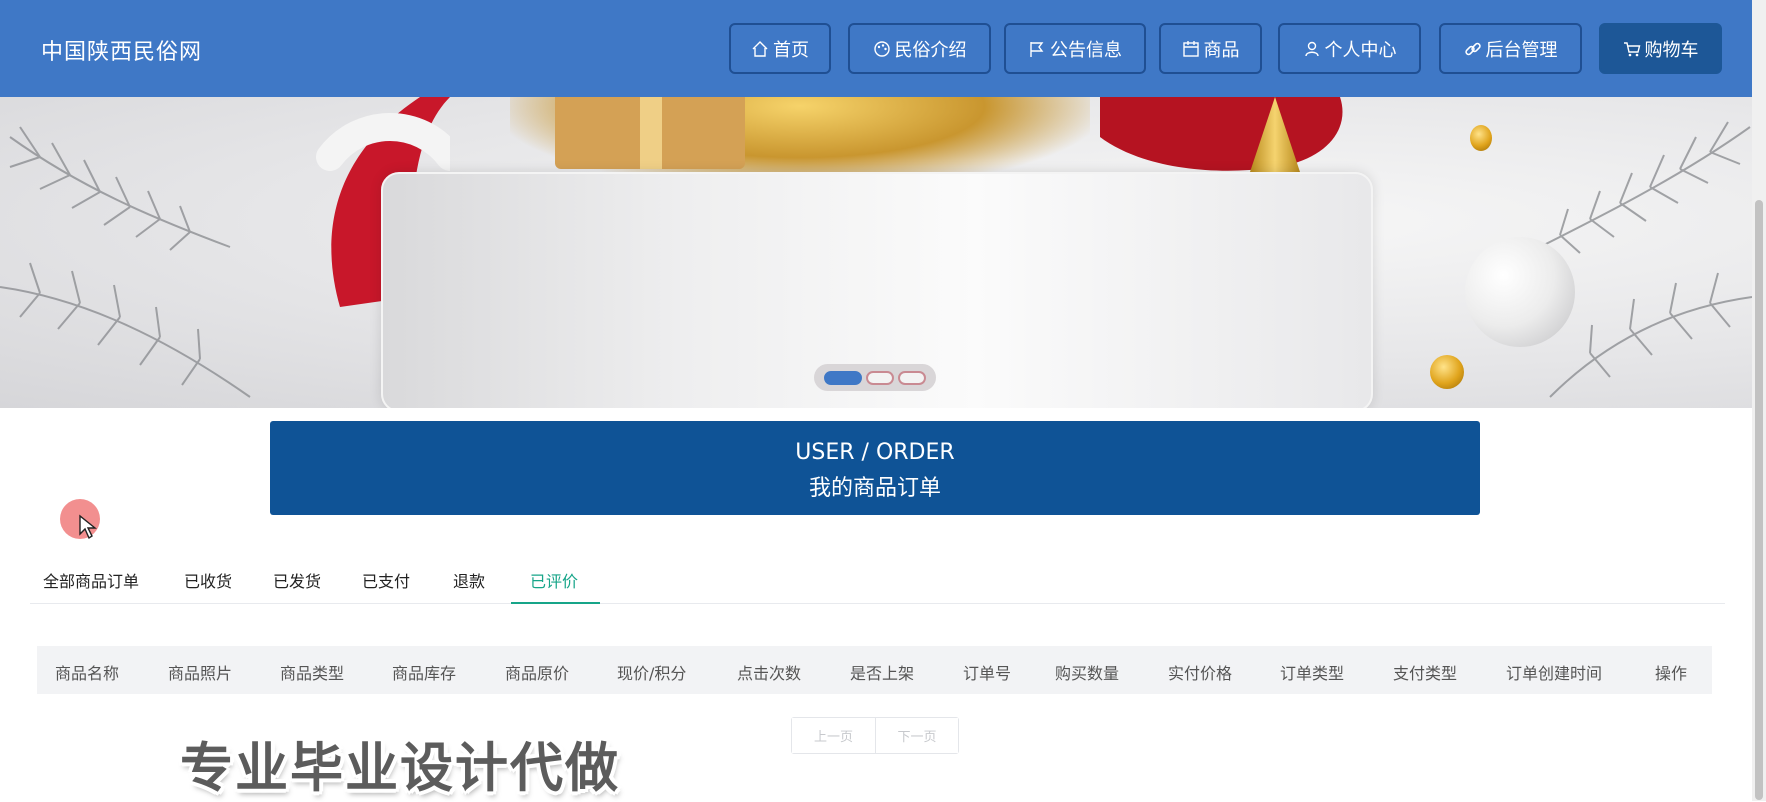  What do you see at coordinates (208, 580) in the screenshot?
I see `tab-received: 已收货` at bounding box center [208, 580].